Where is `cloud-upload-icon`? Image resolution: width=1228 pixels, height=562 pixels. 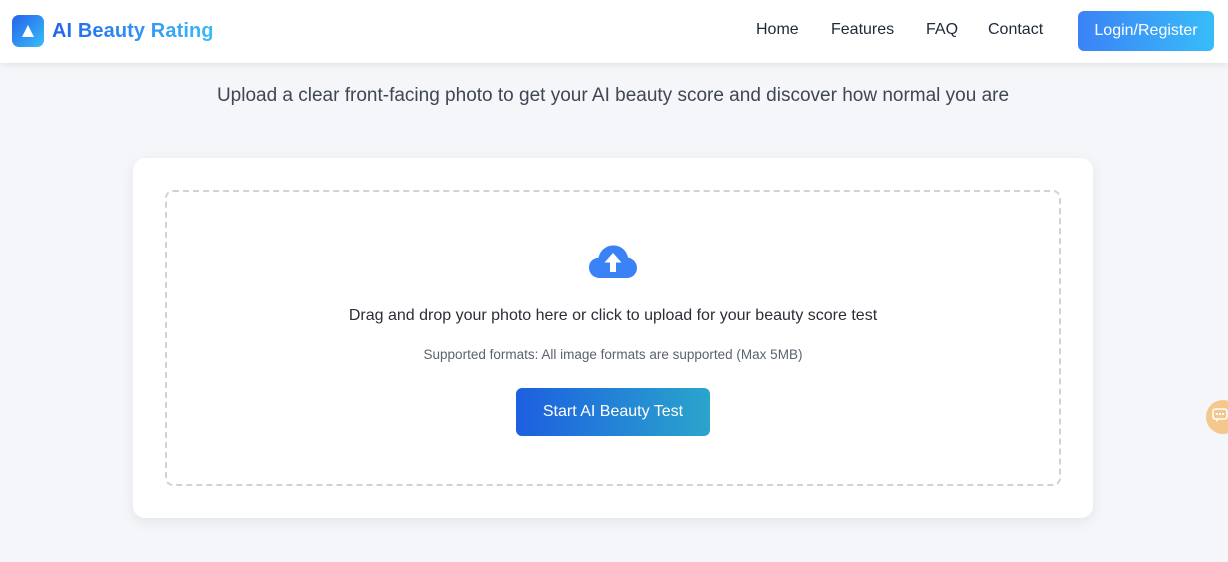
cloud-upload-icon is located at coordinates (613, 262).